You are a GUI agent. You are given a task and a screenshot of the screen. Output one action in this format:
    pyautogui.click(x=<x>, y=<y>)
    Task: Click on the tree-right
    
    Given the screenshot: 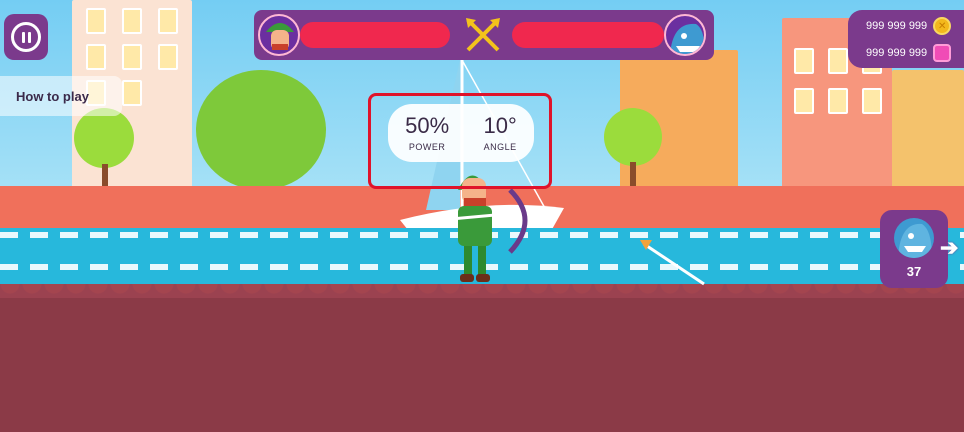 What is the action you would take?
    pyautogui.click(x=633, y=137)
    